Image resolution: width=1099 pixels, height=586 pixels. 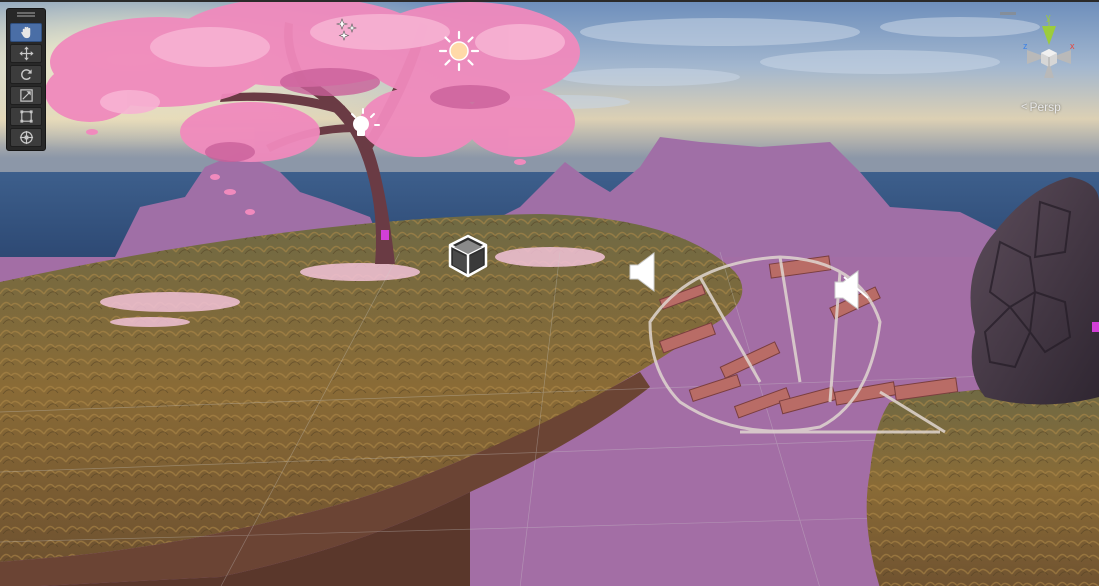 I want to click on directional-light-icon, so click(x=459, y=51).